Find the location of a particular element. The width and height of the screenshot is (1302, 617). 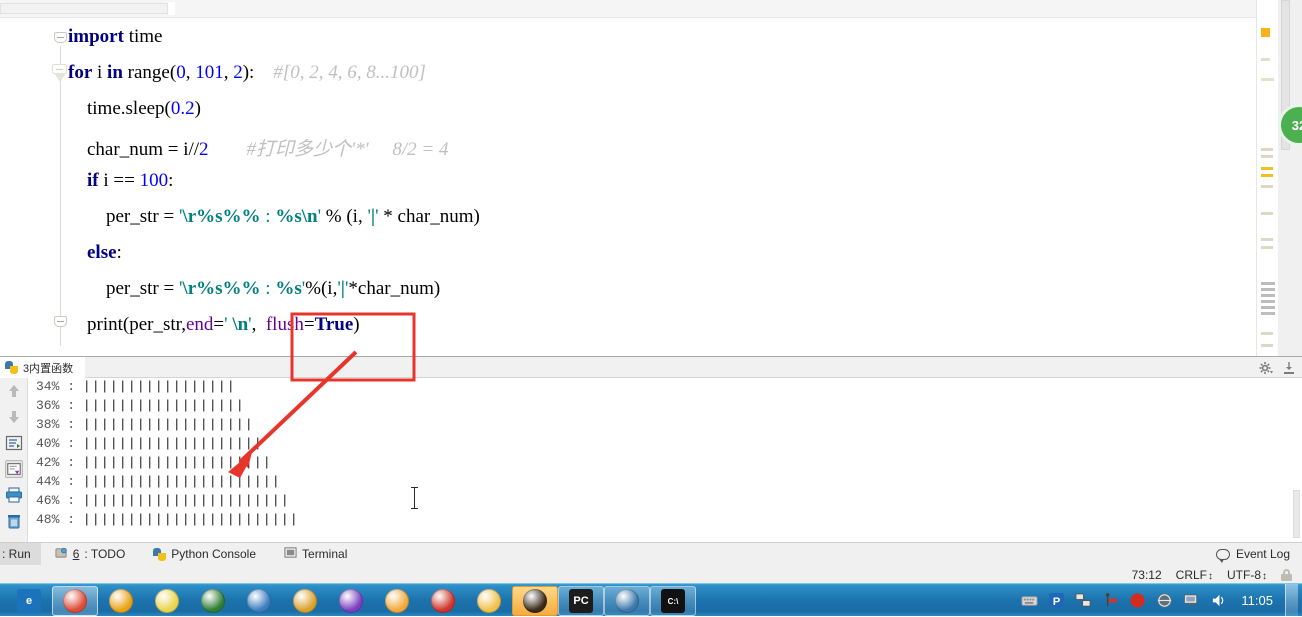

scroll-up-icon is located at coordinates (14, 391).